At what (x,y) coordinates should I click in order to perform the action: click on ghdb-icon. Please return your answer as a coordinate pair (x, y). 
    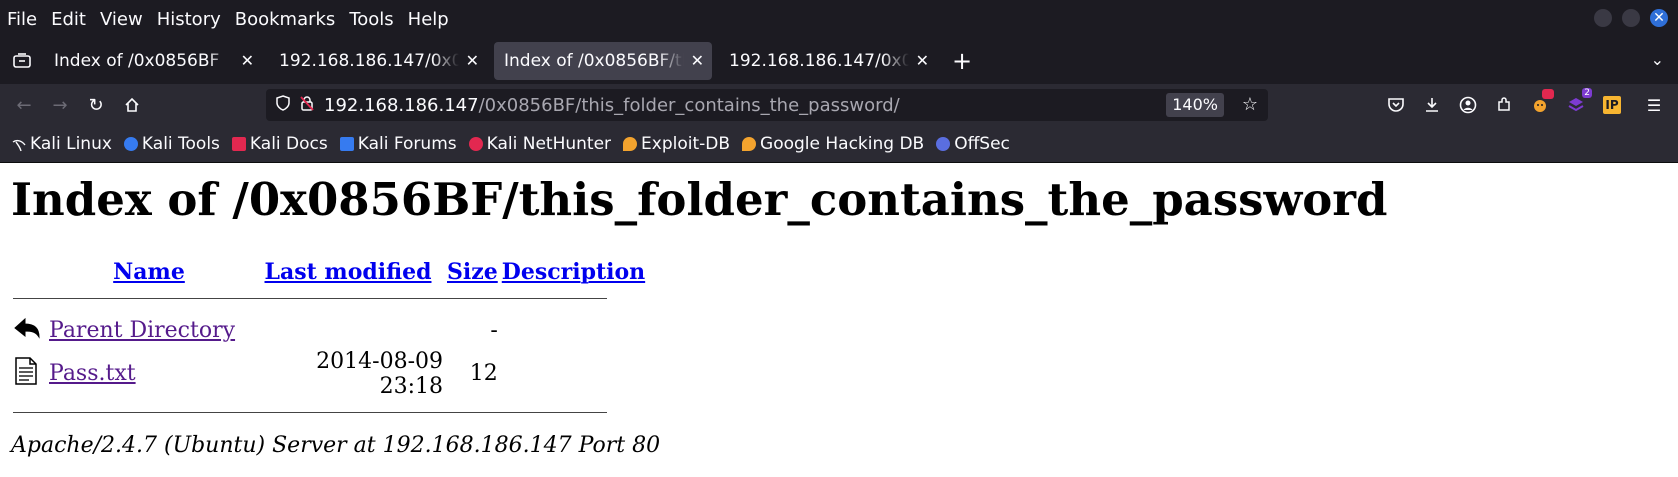
    Looking at the image, I should click on (749, 144).